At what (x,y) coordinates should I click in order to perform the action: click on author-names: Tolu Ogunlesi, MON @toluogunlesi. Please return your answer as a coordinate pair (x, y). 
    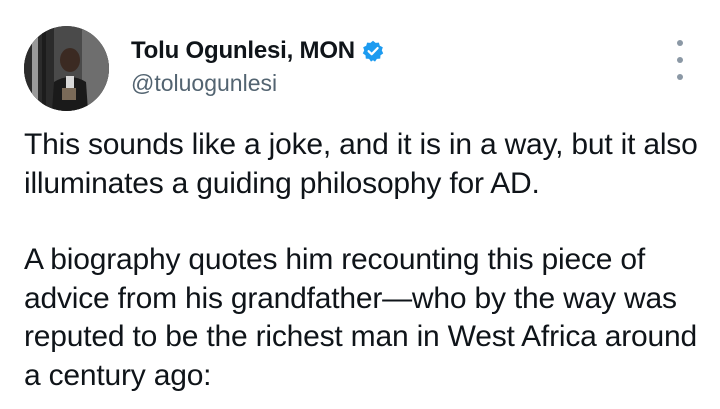
    Looking at the image, I should click on (257, 66).